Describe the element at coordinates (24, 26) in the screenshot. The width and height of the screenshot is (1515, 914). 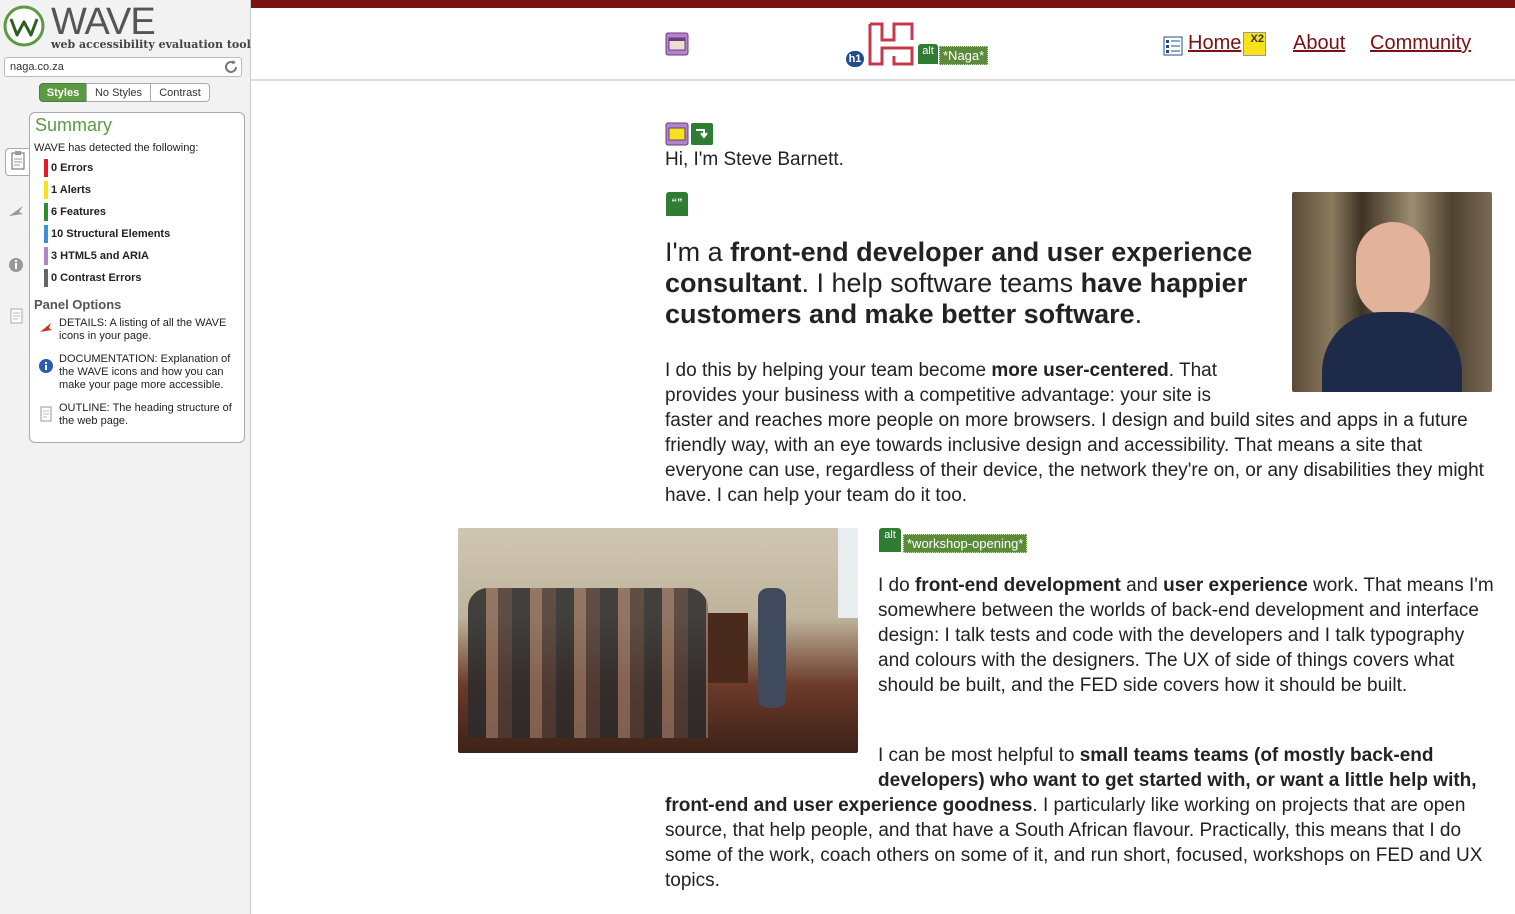
I see `wave-logo-icon` at that location.